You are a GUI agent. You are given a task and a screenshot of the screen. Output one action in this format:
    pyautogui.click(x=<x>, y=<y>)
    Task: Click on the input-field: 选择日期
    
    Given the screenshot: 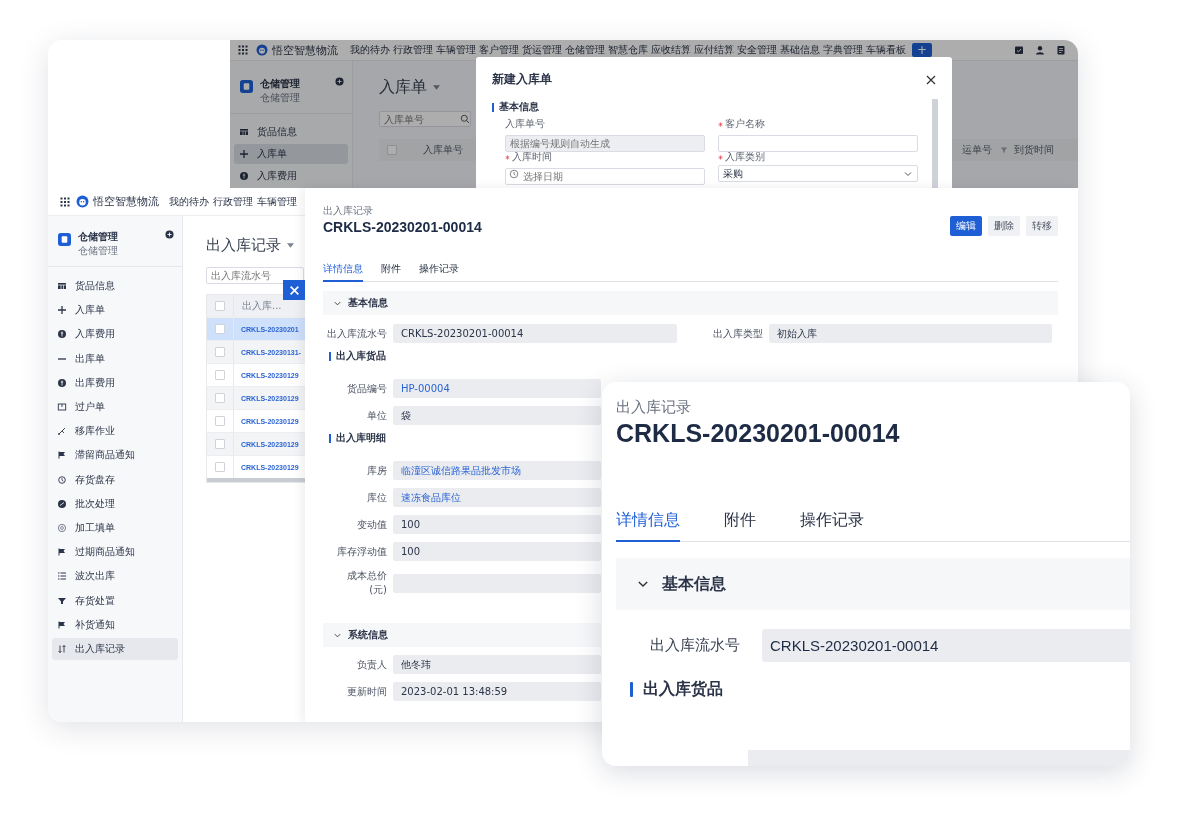 What is the action you would take?
    pyautogui.click(x=605, y=176)
    